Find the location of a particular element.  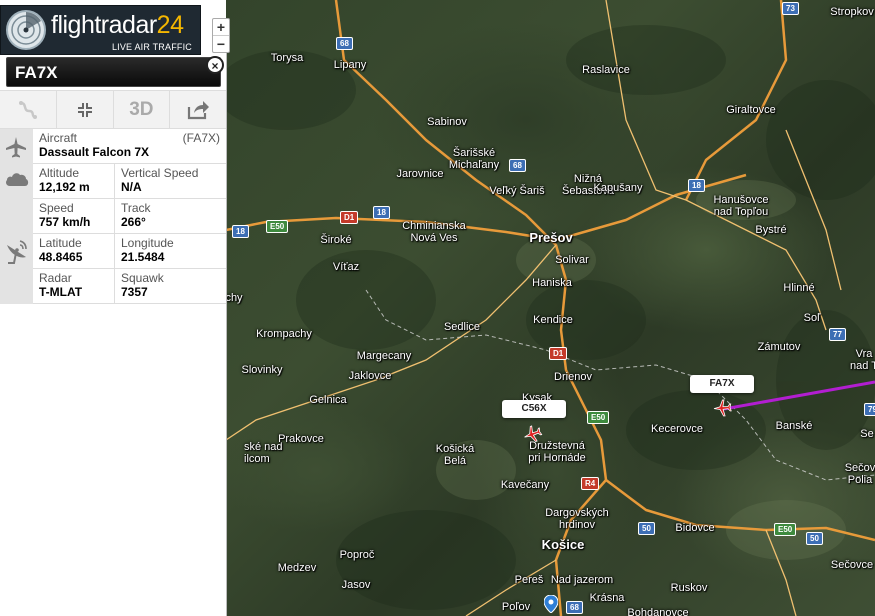

place-label: Šarišské Michaľany is located at coordinates (474, 159).